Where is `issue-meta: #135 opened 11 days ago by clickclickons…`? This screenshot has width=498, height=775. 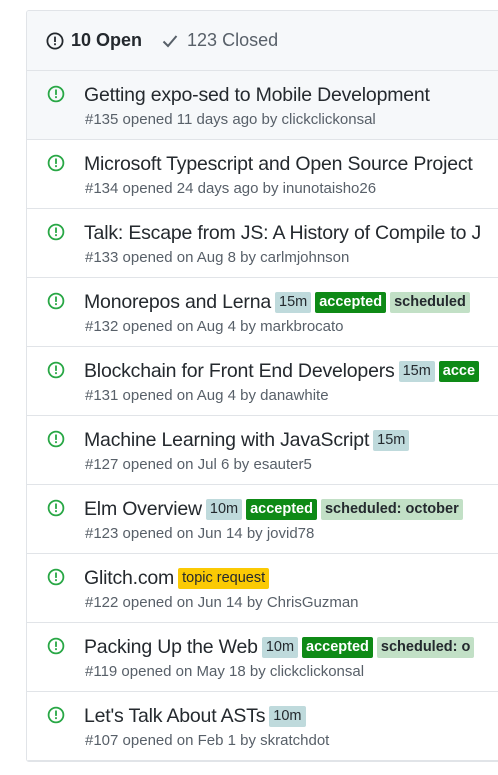 issue-meta: #135 opened 11 days ago by clickclickons… is located at coordinates (230, 119).